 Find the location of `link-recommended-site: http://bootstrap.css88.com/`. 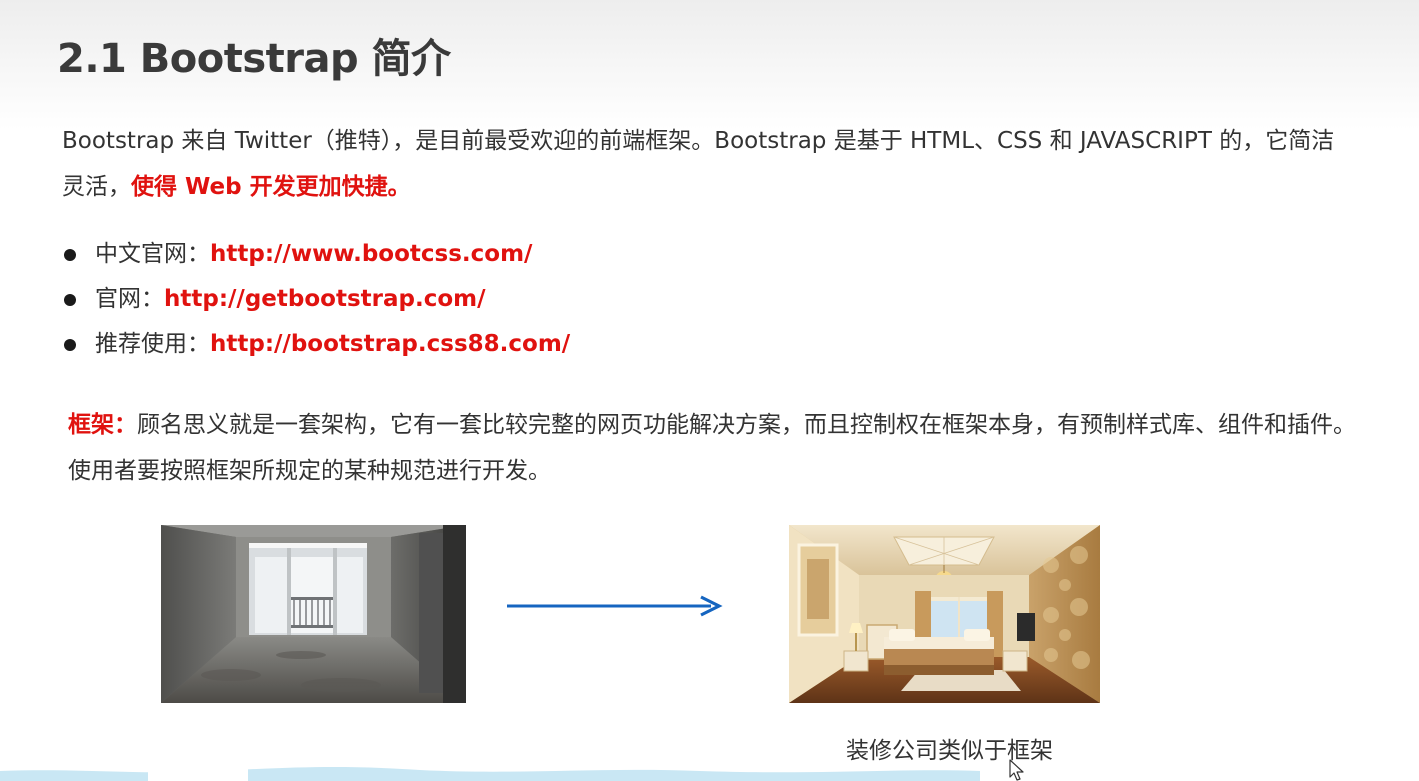

link-recommended-site: http://bootstrap.css88.com/ is located at coordinates (390, 344).